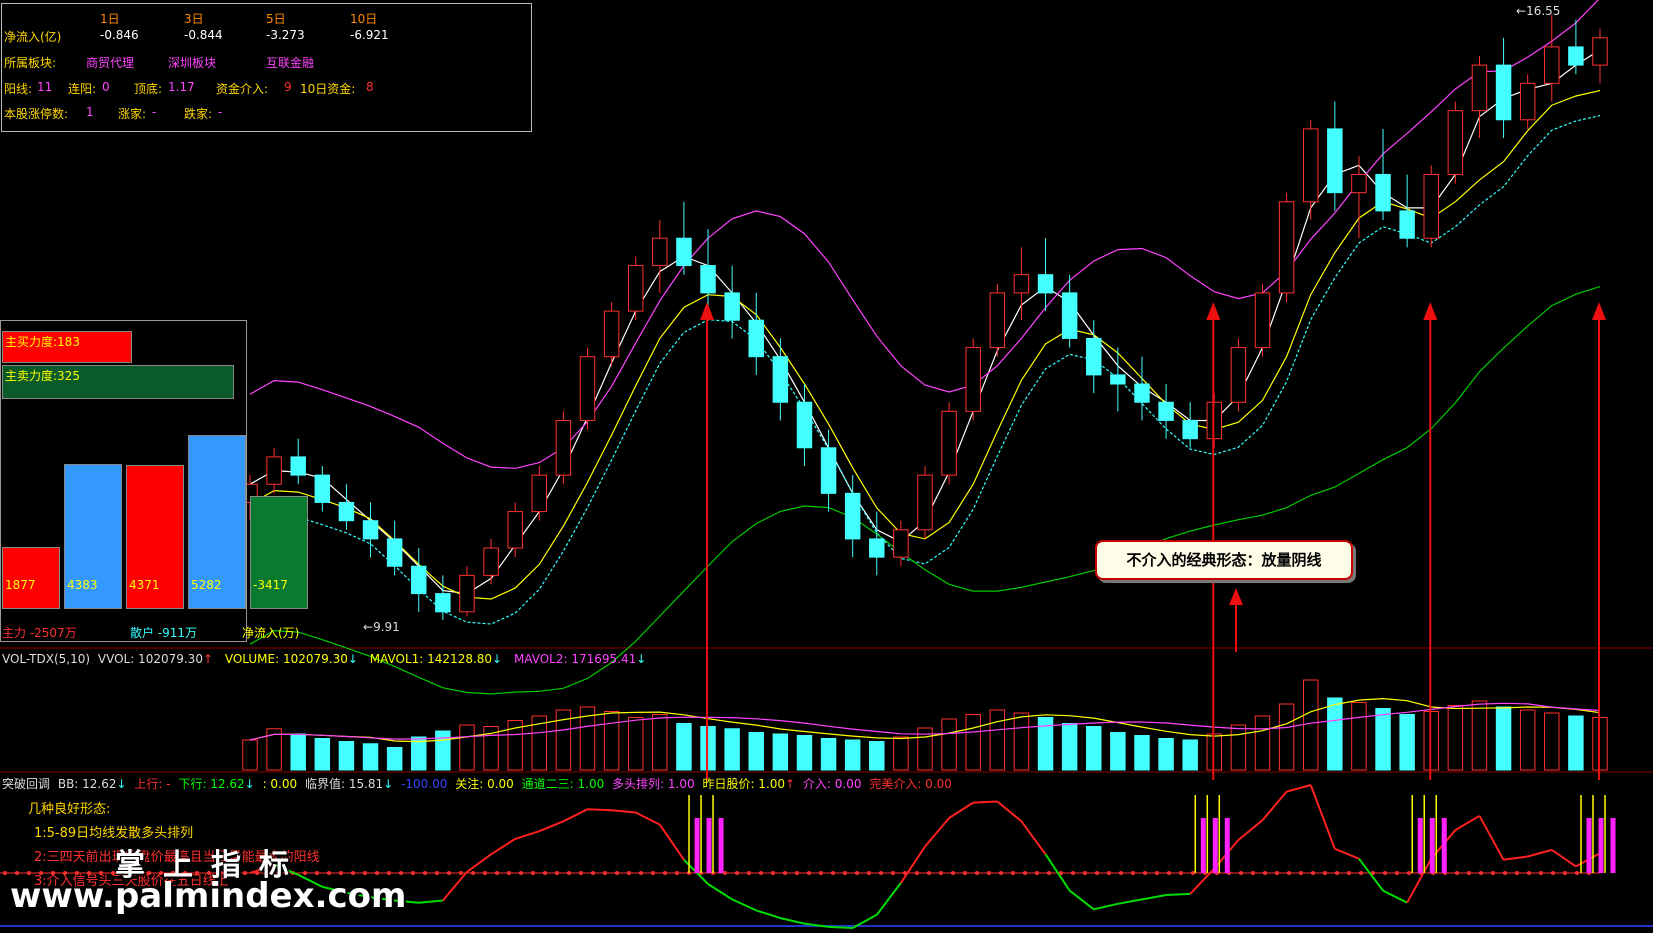 The height and width of the screenshot is (933, 1653). Describe the element at coordinates (90, 112) in the screenshot. I see `limitup-value: 1` at that location.